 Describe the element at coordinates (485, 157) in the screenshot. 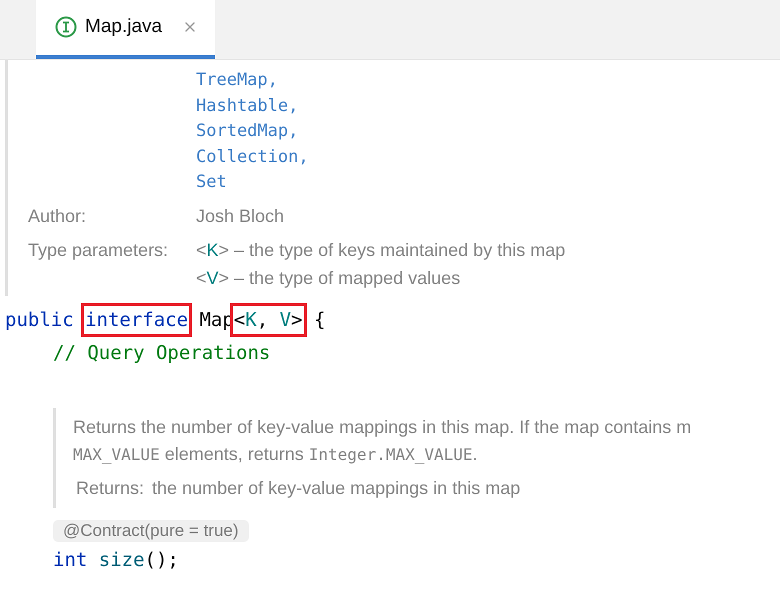

I see `doc-link: Collection,` at that location.